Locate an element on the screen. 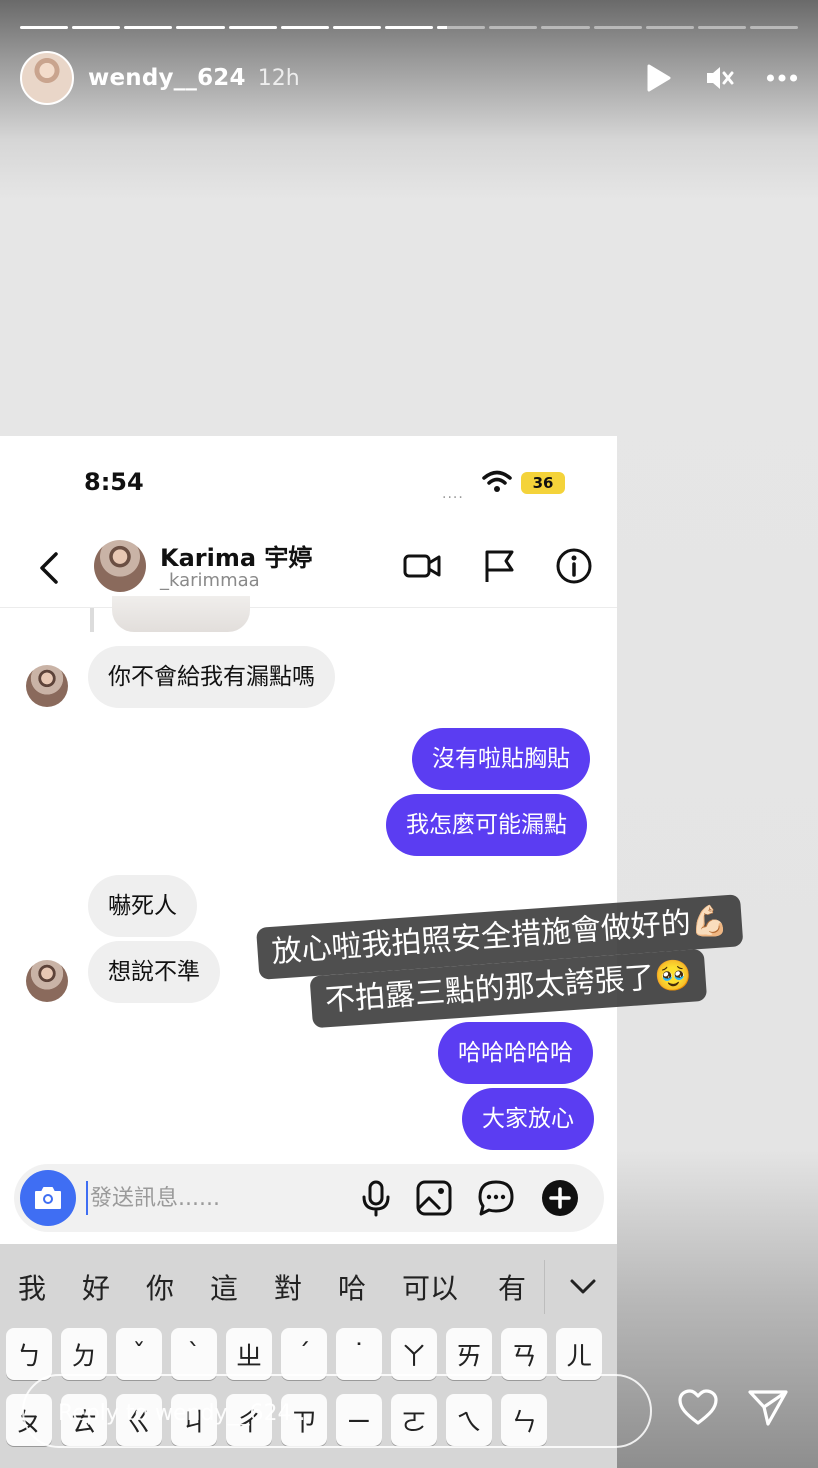 Image resolution: width=818 pixels, height=1468 pixels. story-header: wendy__624 12h is located at coordinates (409, 78).